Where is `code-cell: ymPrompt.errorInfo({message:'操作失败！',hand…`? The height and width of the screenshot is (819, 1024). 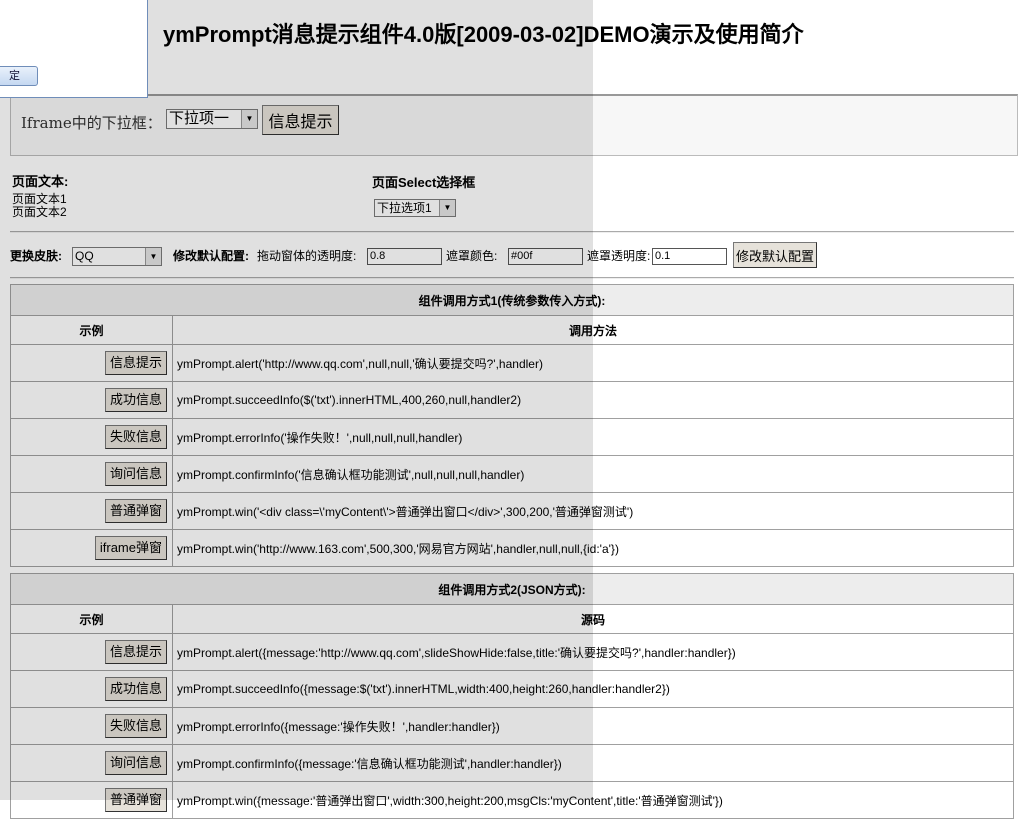
code-cell: ymPrompt.errorInfo({message:'操作失败！',hand… is located at coordinates (593, 726).